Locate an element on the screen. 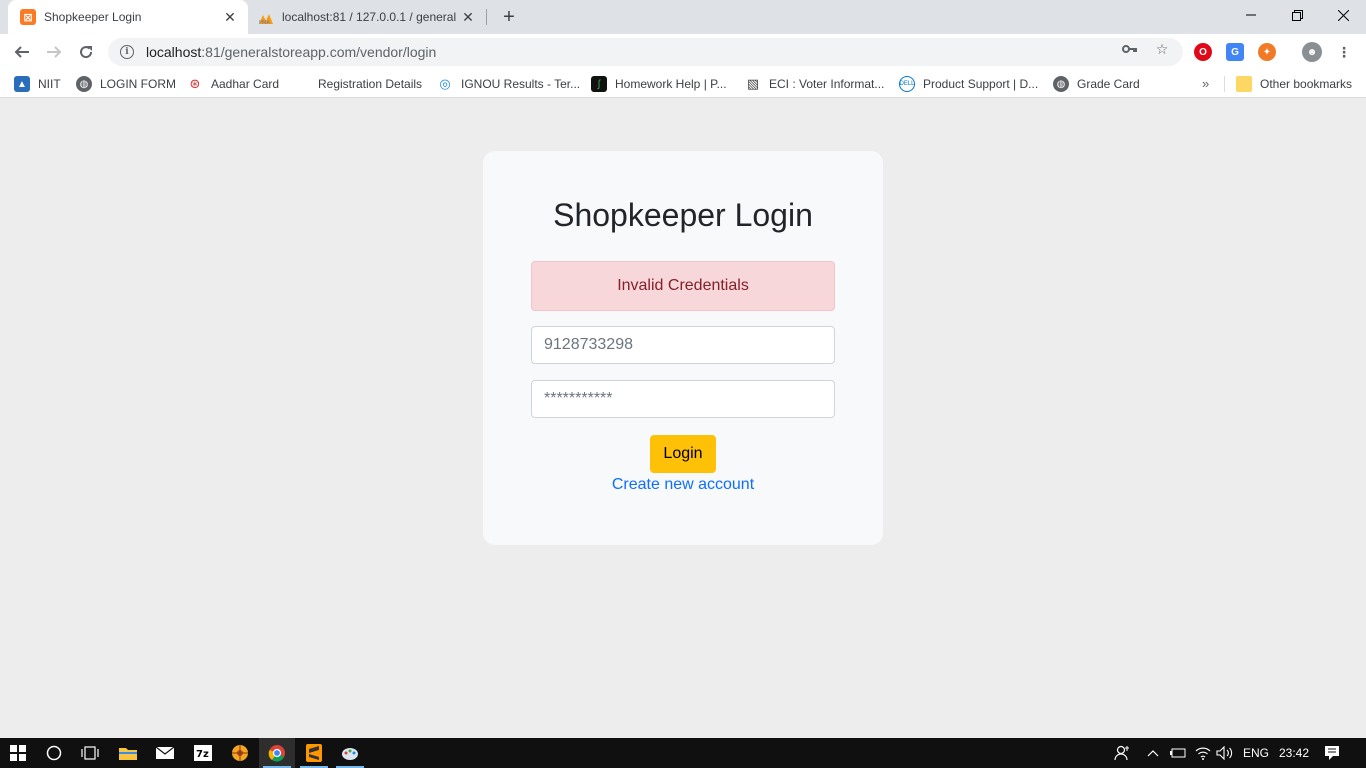 Image resolution: width=1366 pixels, height=768 pixels. 7zip-icon: 7z is located at coordinates (203, 753).